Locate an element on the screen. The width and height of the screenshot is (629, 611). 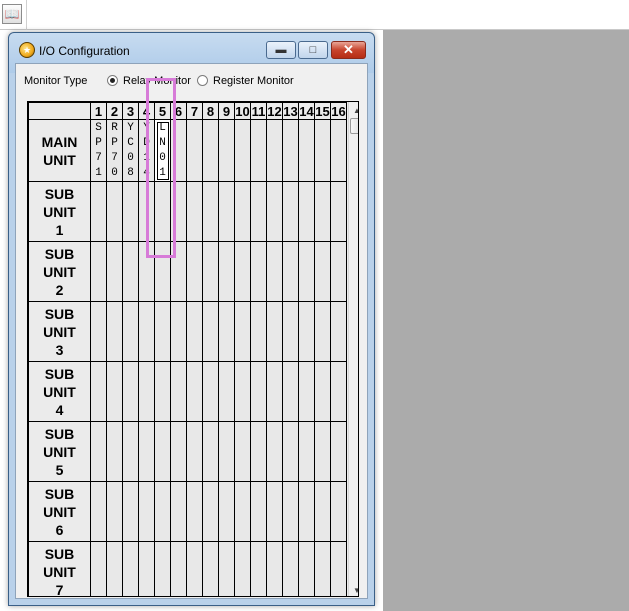
scroll-thumb is located at coordinates (354, 126).